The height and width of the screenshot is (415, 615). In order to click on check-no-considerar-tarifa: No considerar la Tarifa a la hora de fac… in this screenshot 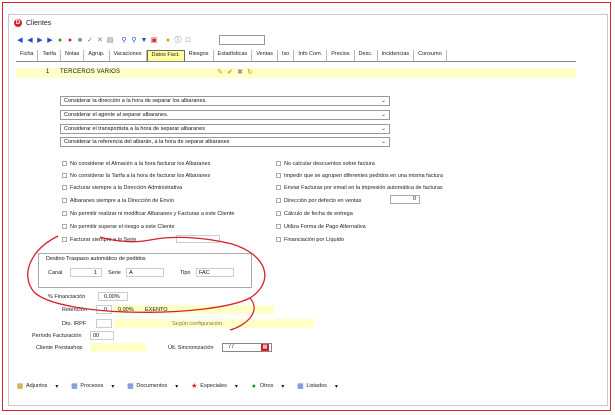, I will do `click(136, 175)`.